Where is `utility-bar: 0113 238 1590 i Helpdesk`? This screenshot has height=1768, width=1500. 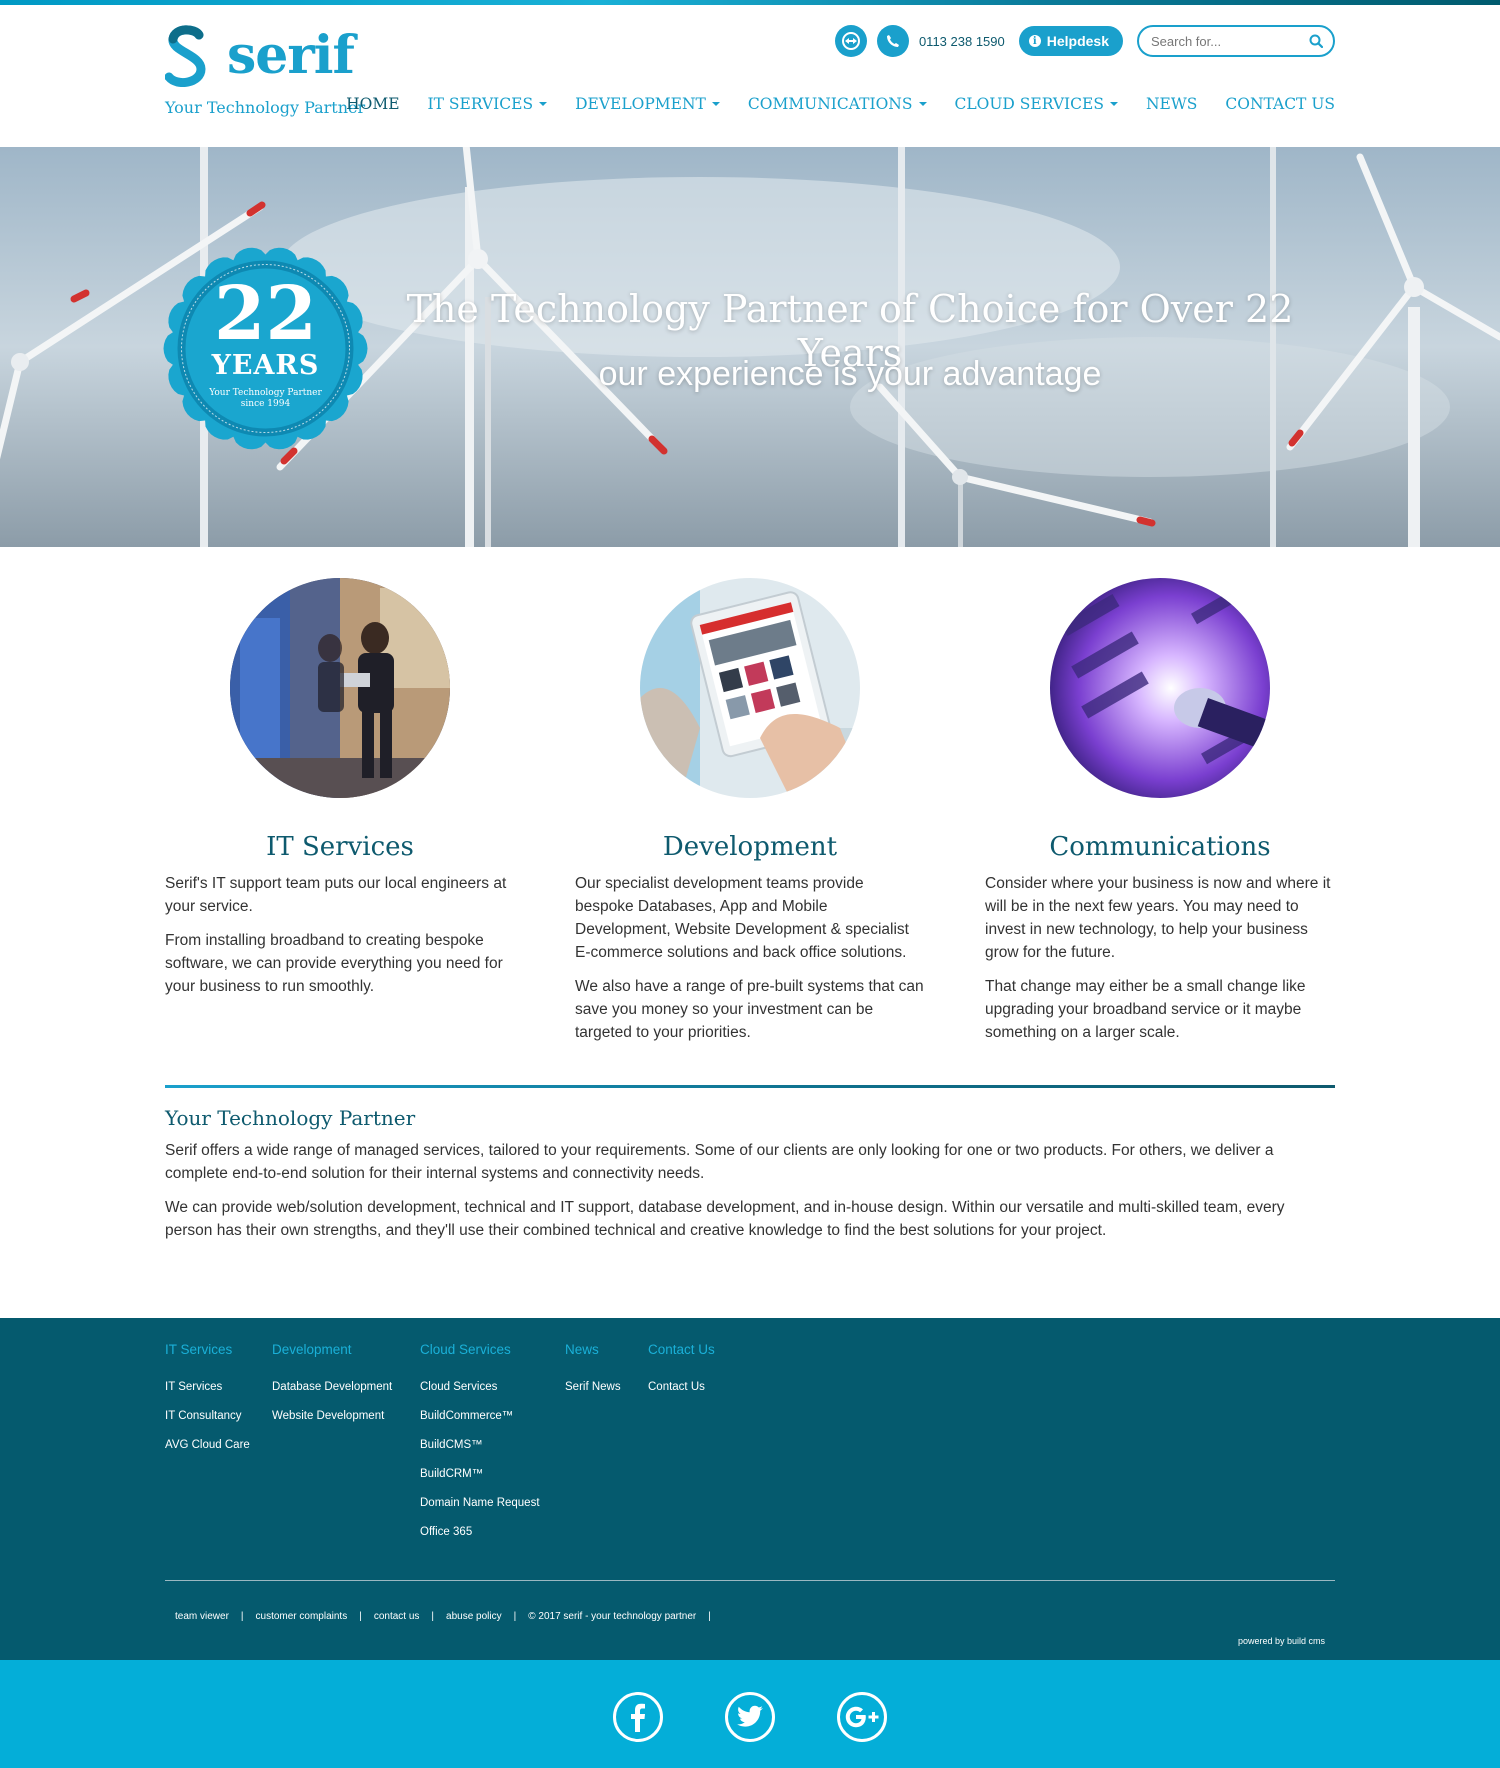
utility-bar: 0113 238 1590 i Helpdesk is located at coordinates (1084, 41).